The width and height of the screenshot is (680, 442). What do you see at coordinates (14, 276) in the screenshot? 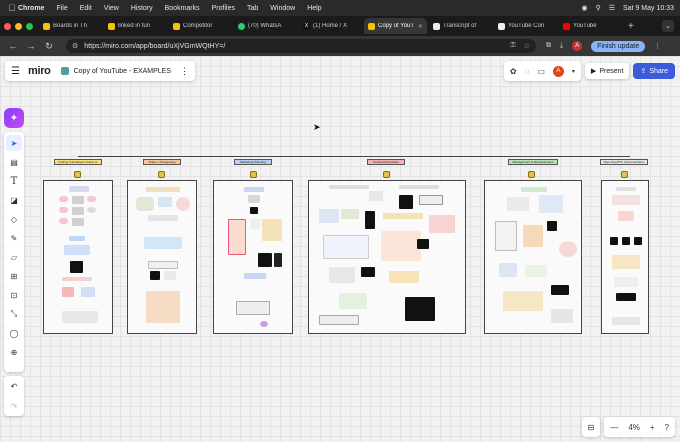
I see `frame-tool-icon: ⊞` at bounding box center [14, 276].